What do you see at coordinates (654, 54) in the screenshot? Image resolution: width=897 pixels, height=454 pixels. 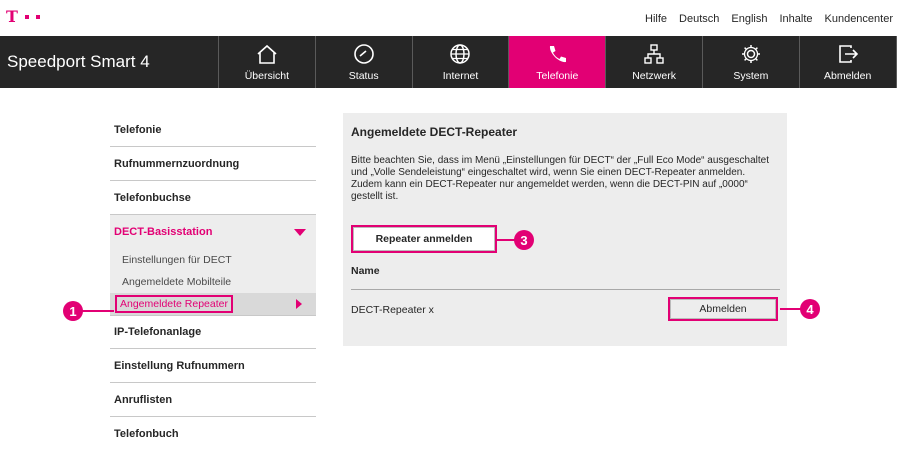 I see `network-icon` at bounding box center [654, 54].